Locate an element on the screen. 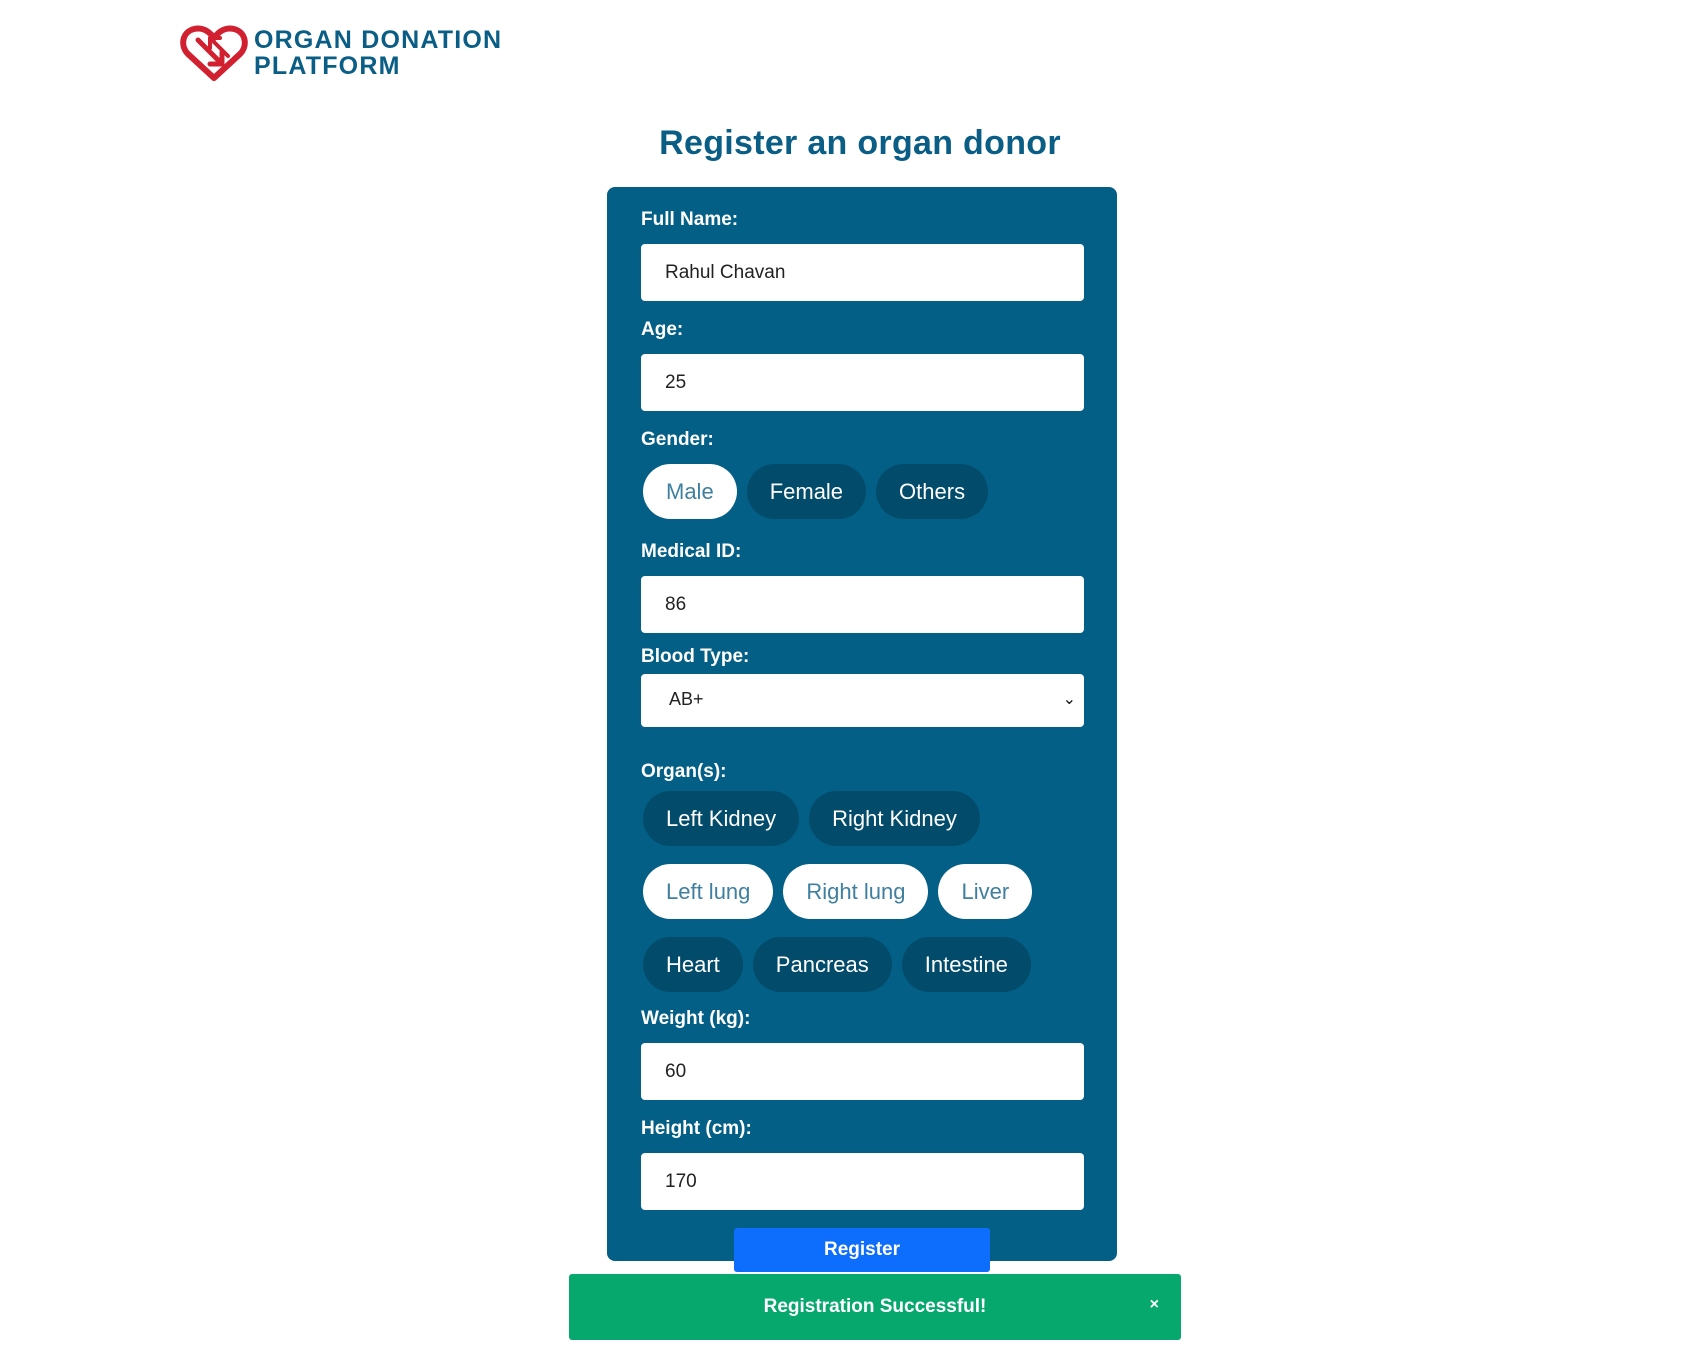  full-name-input is located at coordinates (862, 272).